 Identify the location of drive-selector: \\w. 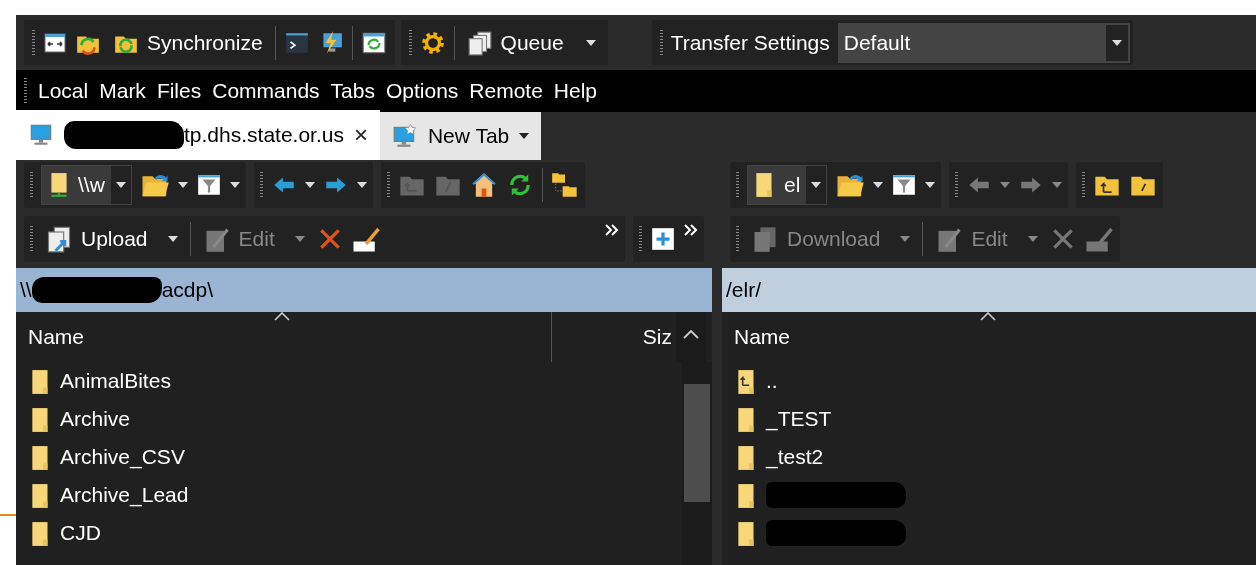
(86, 185).